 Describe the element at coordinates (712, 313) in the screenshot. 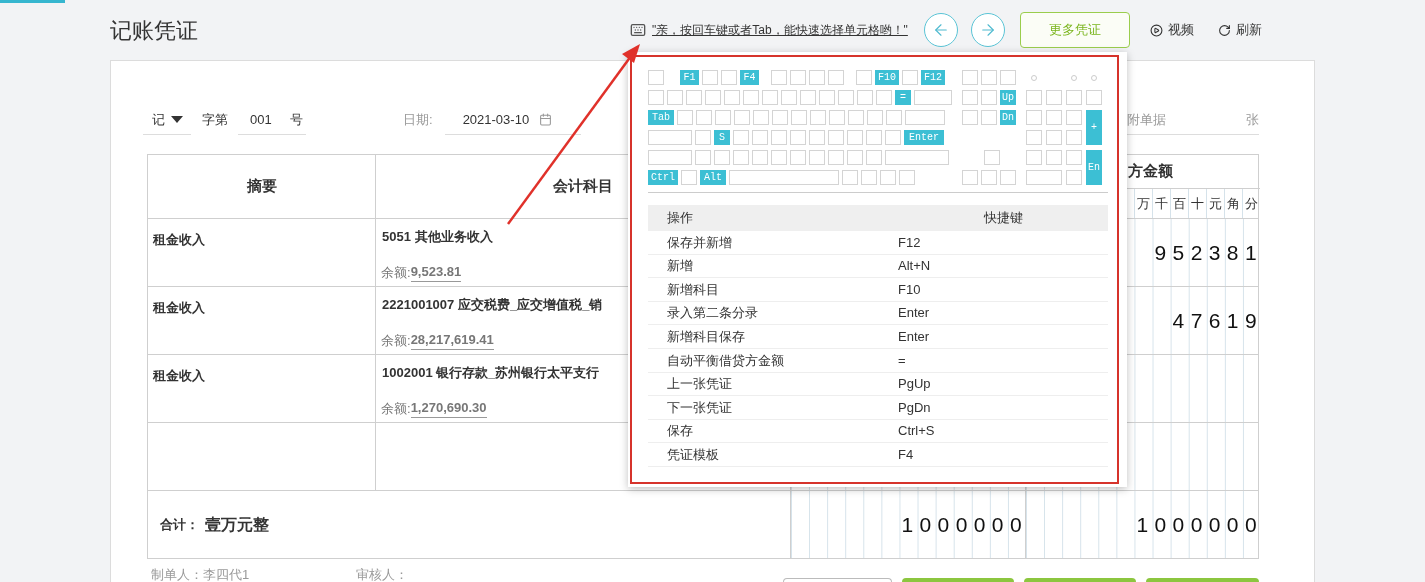

I see `shortcut-action: 录入第二条分录` at that location.